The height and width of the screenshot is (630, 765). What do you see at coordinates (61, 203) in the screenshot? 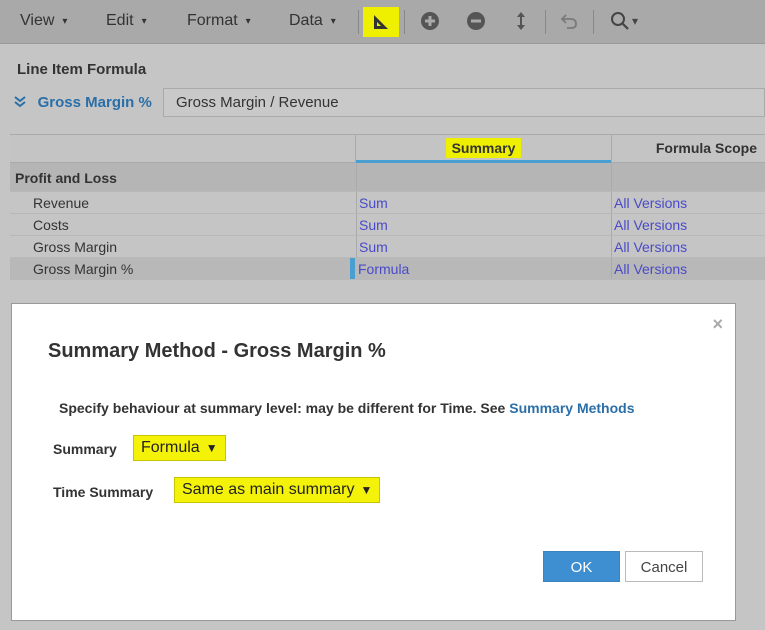
I see `row-label: Revenue` at bounding box center [61, 203].